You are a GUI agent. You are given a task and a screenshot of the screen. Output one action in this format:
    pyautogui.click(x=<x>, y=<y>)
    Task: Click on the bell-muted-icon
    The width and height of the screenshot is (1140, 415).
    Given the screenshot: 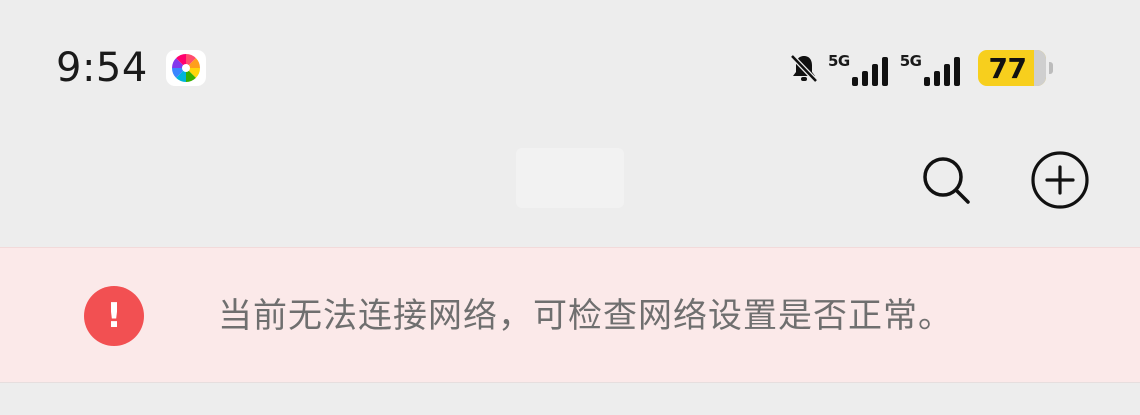 What is the action you would take?
    pyautogui.click(x=804, y=68)
    